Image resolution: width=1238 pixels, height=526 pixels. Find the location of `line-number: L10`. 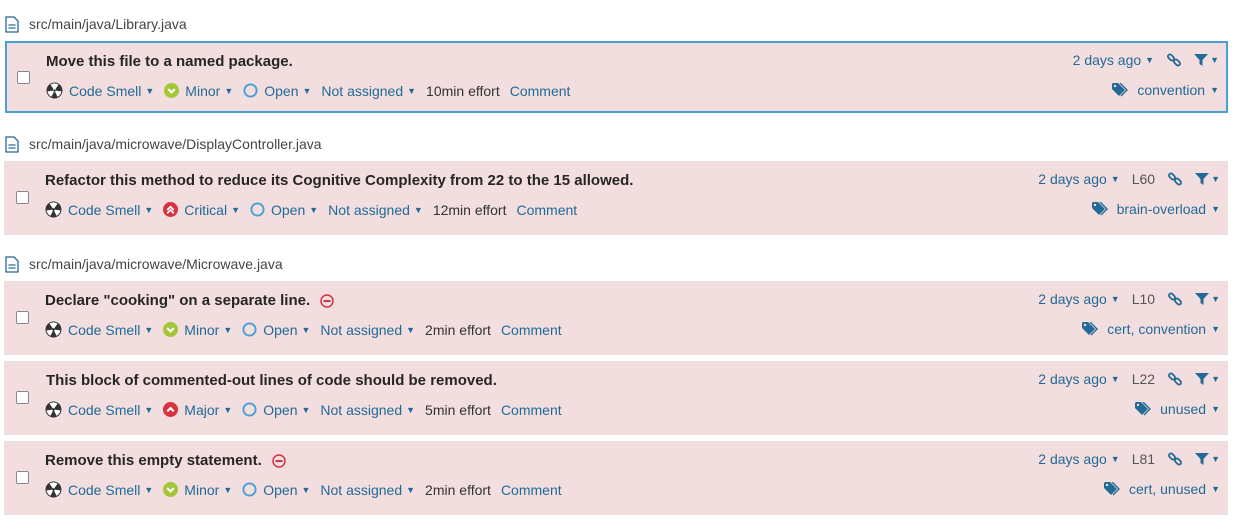

line-number: L10 is located at coordinates (1143, 299).